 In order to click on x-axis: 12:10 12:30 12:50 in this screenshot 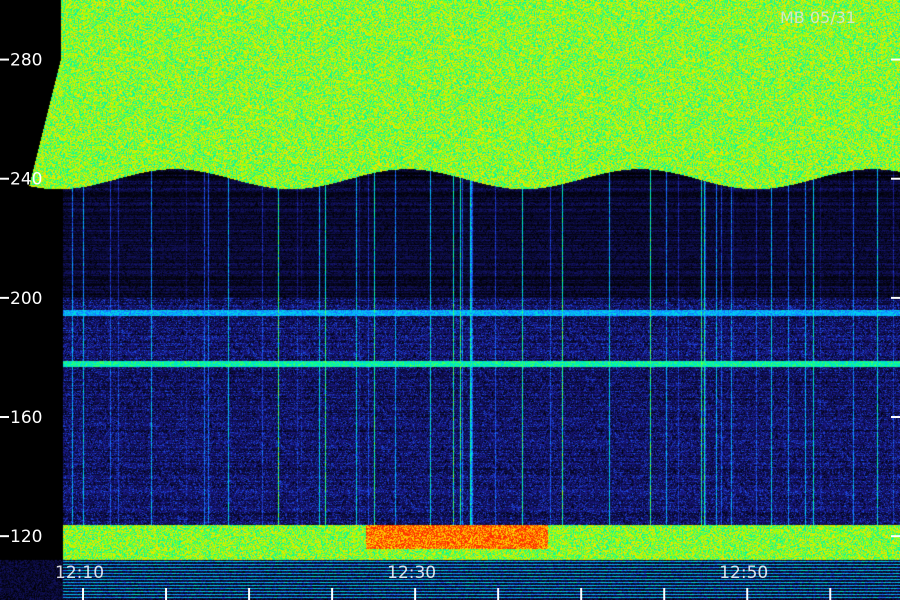, I will do `click(443, 581)`.